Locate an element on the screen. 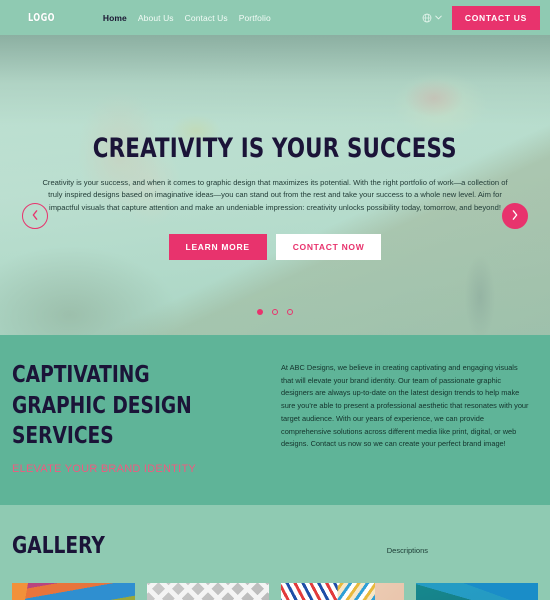 This screenshot has width=550, height=600. contact-now-button: CONTACT NOW is located at coordinates (328, 246).